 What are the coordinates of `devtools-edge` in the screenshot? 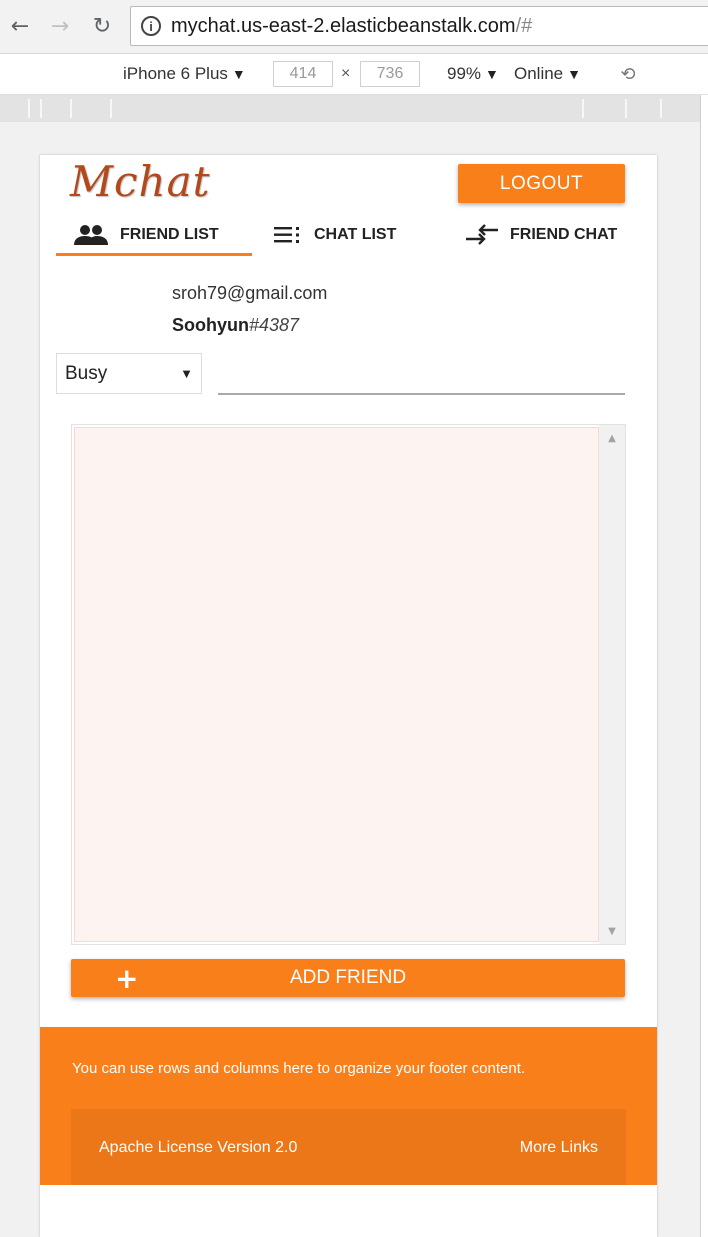 It's located at (704, 666).